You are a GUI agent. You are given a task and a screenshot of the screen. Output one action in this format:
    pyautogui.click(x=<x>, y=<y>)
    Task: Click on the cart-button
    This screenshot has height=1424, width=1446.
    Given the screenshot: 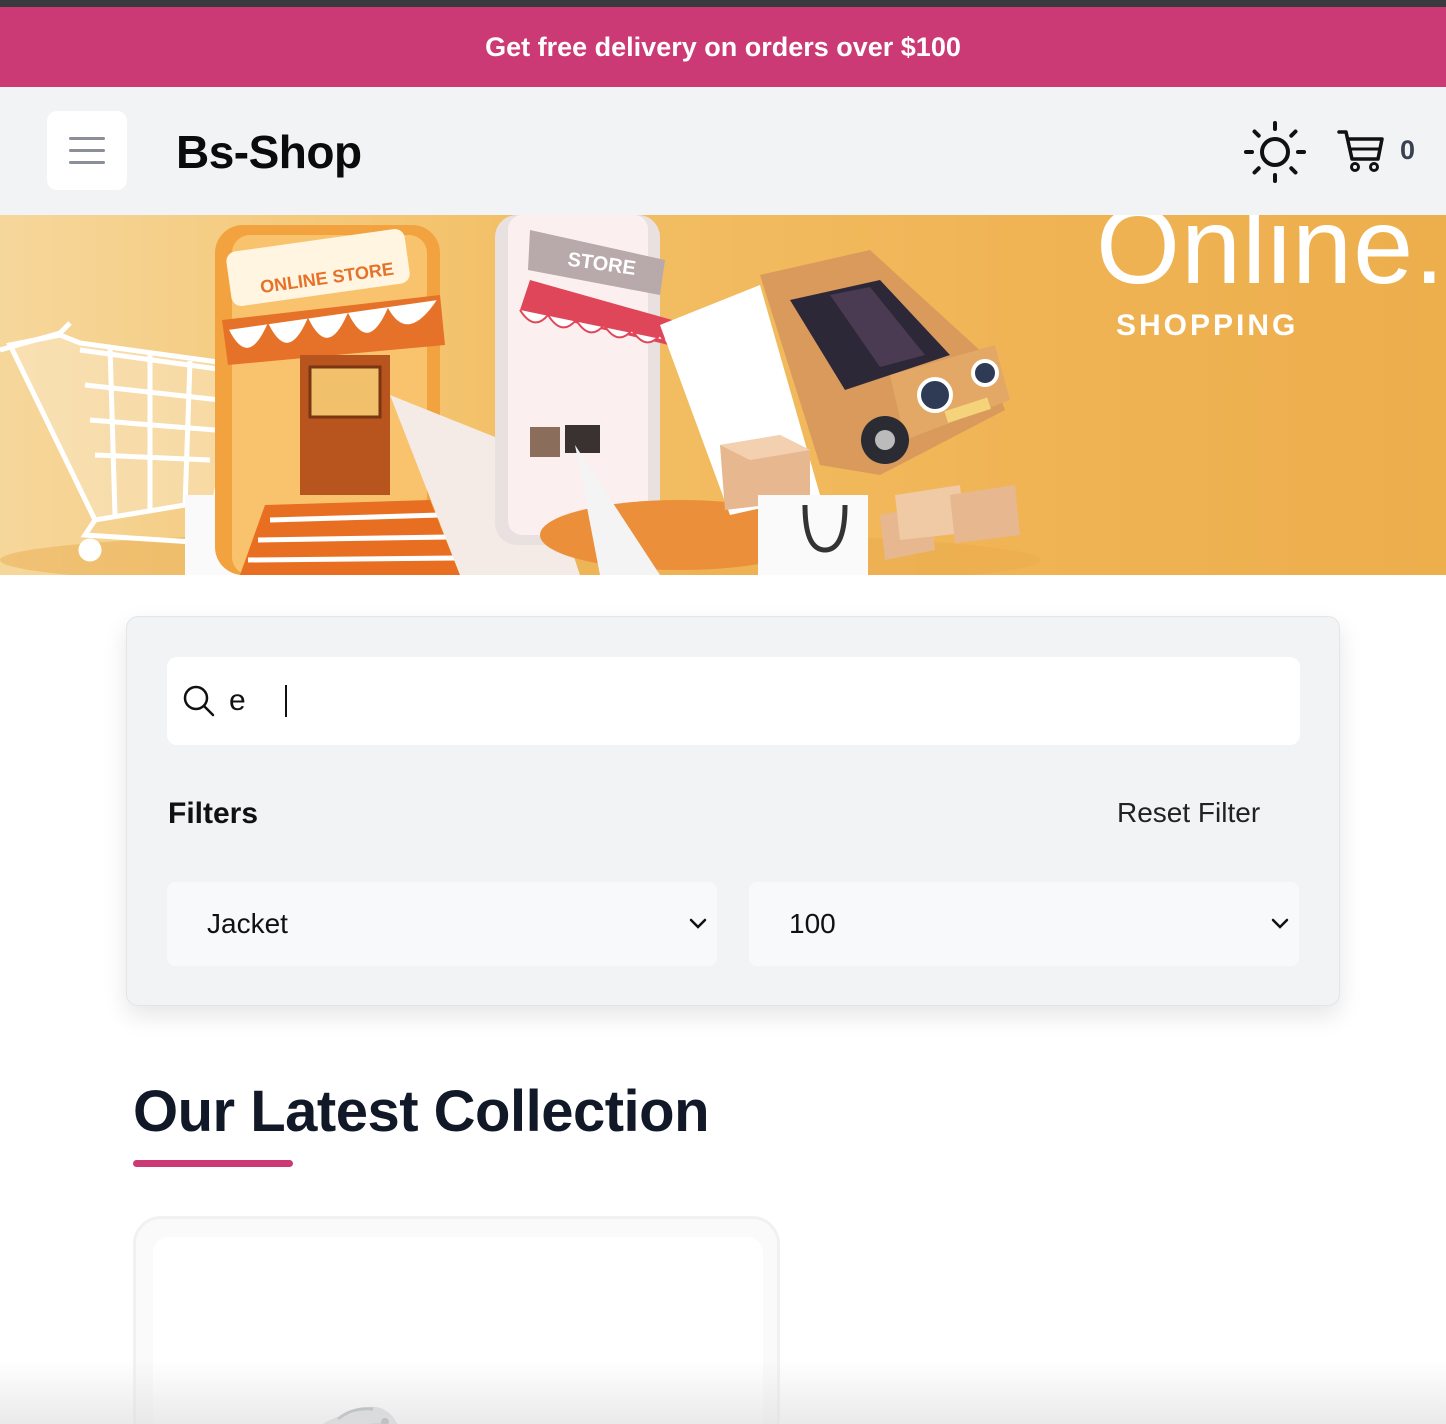 What is the action you would take?
    pyautogui.click(x=1361, y=151)
    